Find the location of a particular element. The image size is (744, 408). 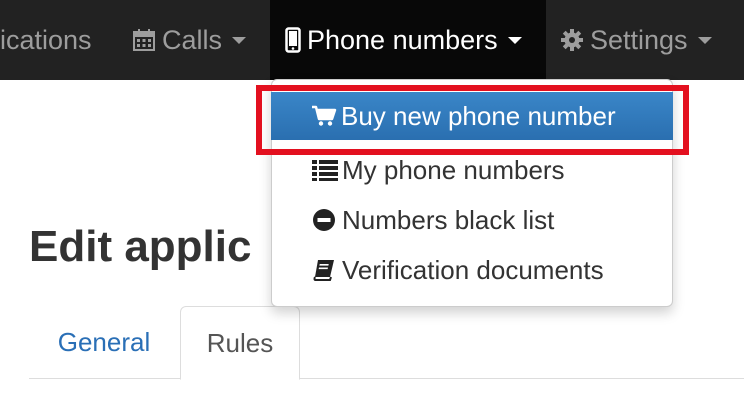

menu-item-verification-documents: Verification documents is located at coordinates (472, 270).